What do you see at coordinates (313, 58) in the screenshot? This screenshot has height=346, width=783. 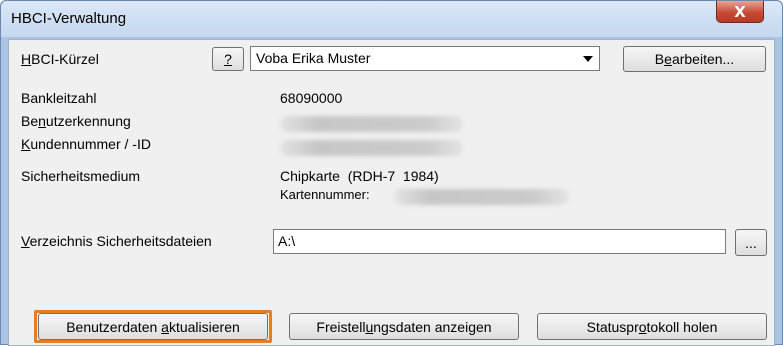 I see `dropdown-selected-value: Voba Erika Muster` at bounding box center [313, 58].